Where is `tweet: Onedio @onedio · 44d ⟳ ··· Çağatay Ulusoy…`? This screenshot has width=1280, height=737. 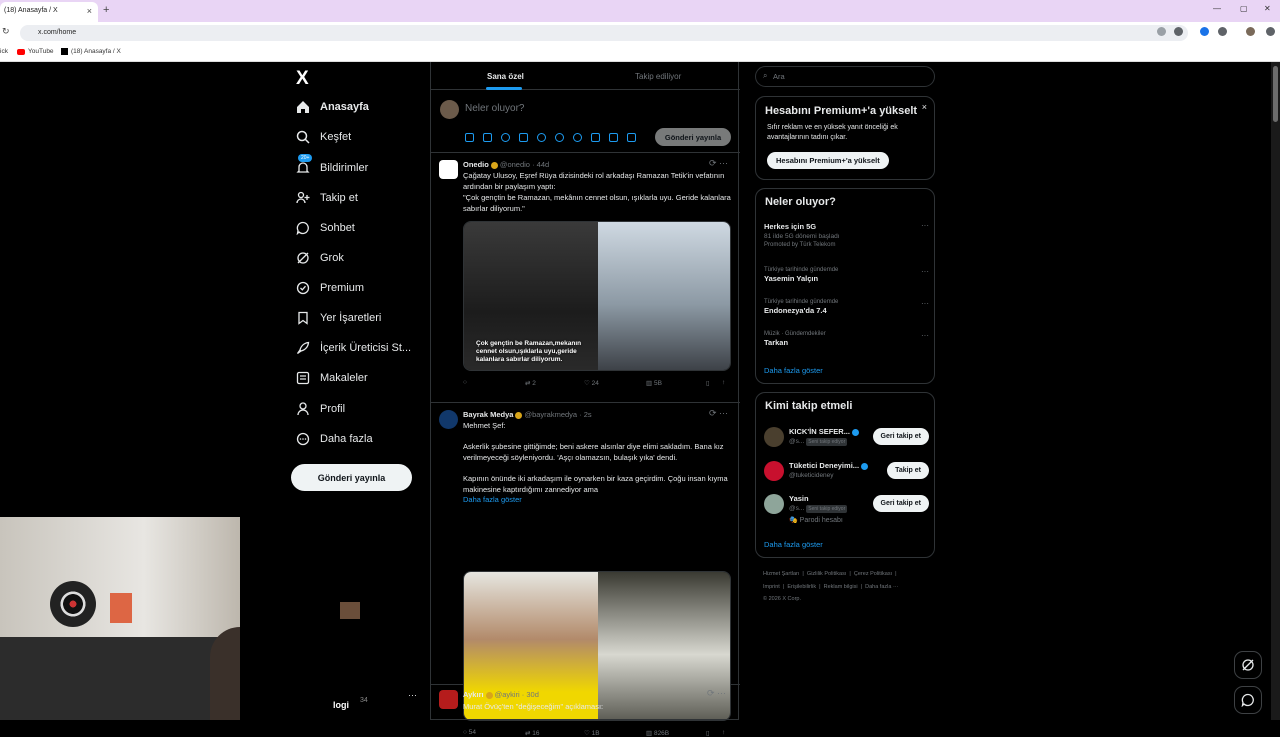
tweet: Onedio @onedio · 44d ⟳ ··· Çağatay Ulusoy… is located at coordinates (585, 278).